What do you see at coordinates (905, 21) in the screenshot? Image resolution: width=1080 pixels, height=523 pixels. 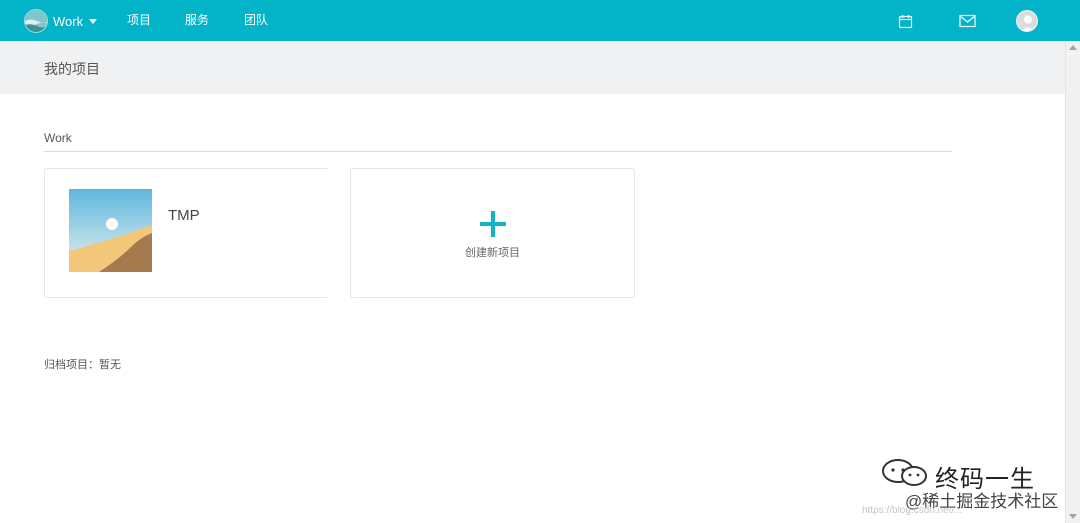 I see `calendar-icon` at bounding box center [905, 21].